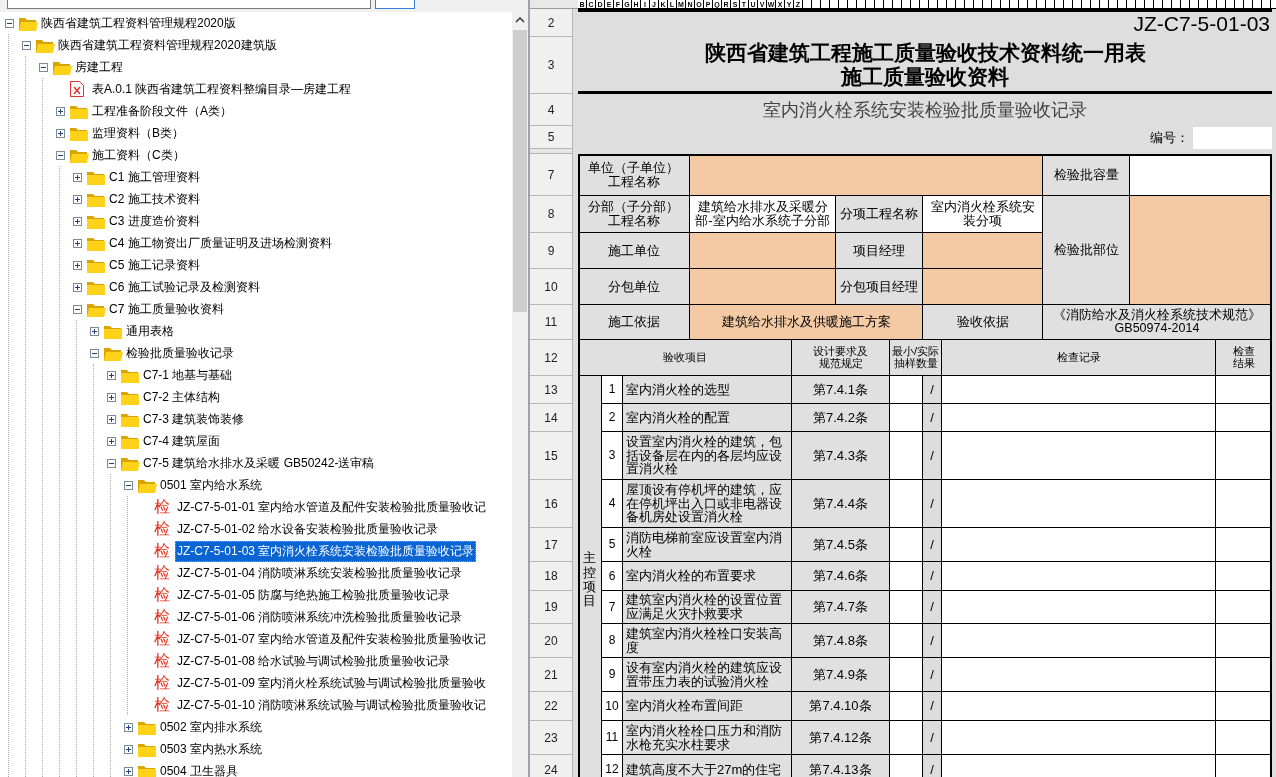  What do you see at coordinates (551, 214) in the screenshot?
I see `row-header: 8` at bounding box center [551, 214].